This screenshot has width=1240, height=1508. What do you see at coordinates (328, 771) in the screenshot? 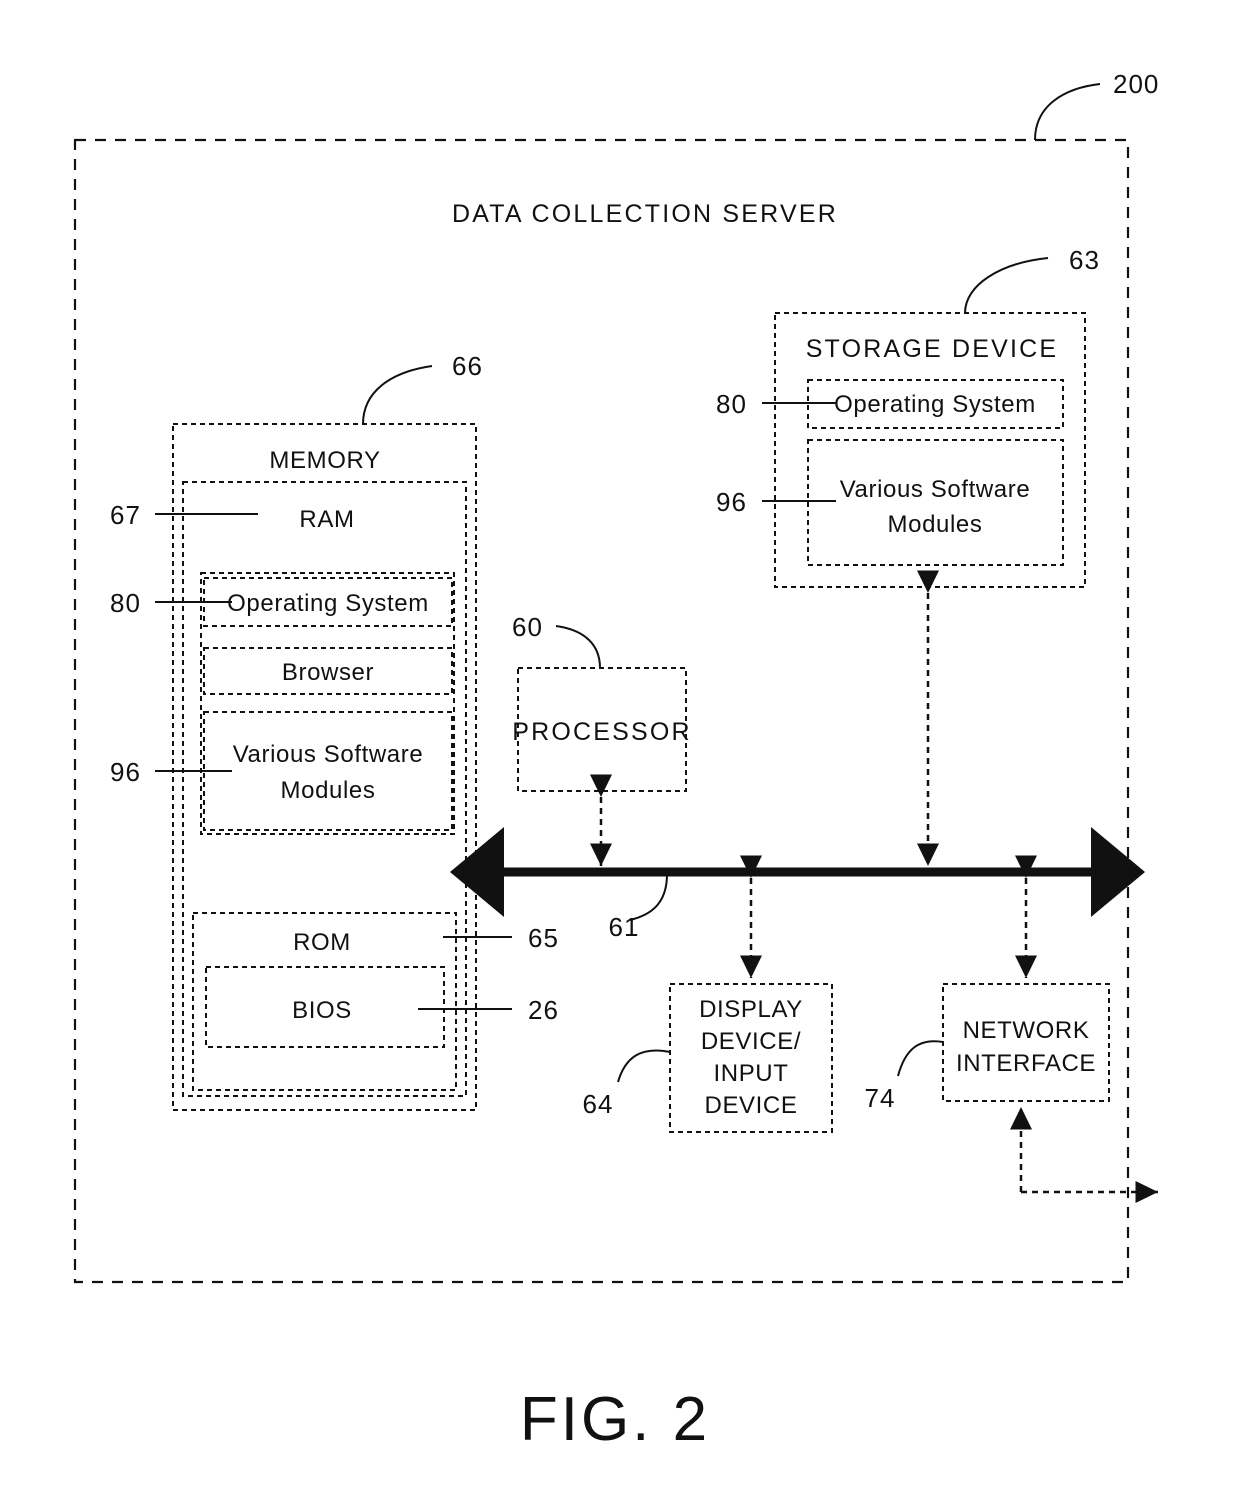
I see `memory-software-modules-box` at bounding box center [328, 771].